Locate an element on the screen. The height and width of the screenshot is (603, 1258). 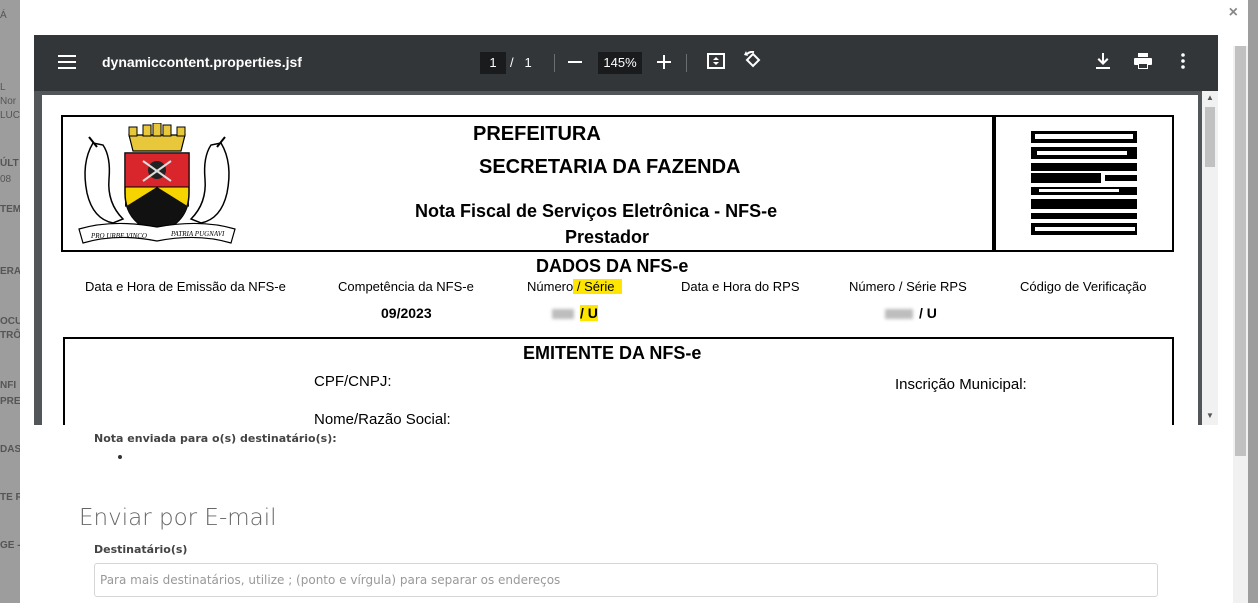
redacted-qr-code is located at coordinates (1084, 184).